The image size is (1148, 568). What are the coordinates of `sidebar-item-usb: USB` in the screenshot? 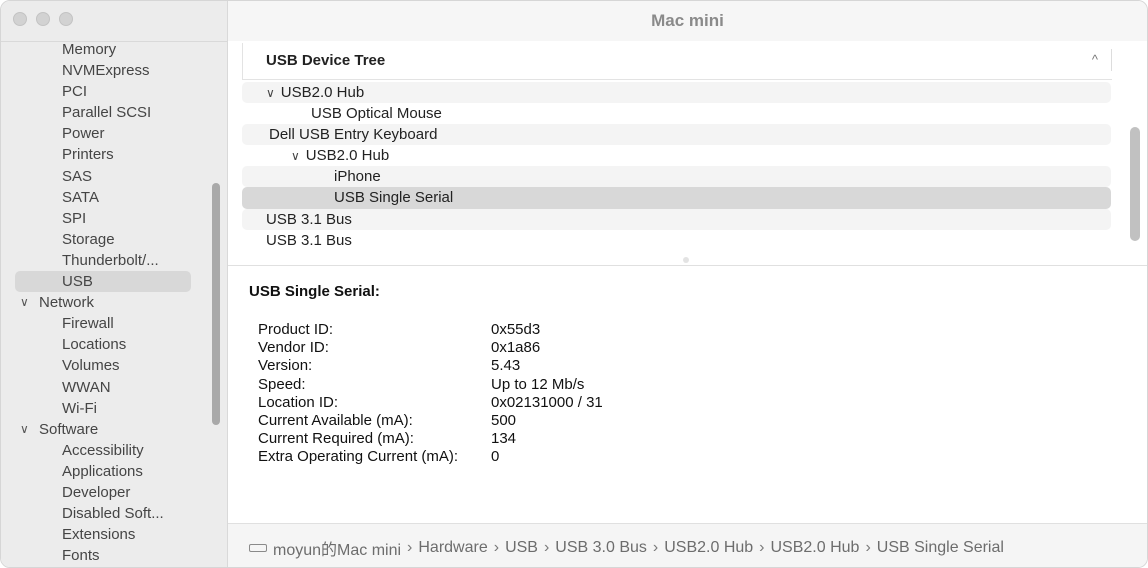 It's located at (114, 282).